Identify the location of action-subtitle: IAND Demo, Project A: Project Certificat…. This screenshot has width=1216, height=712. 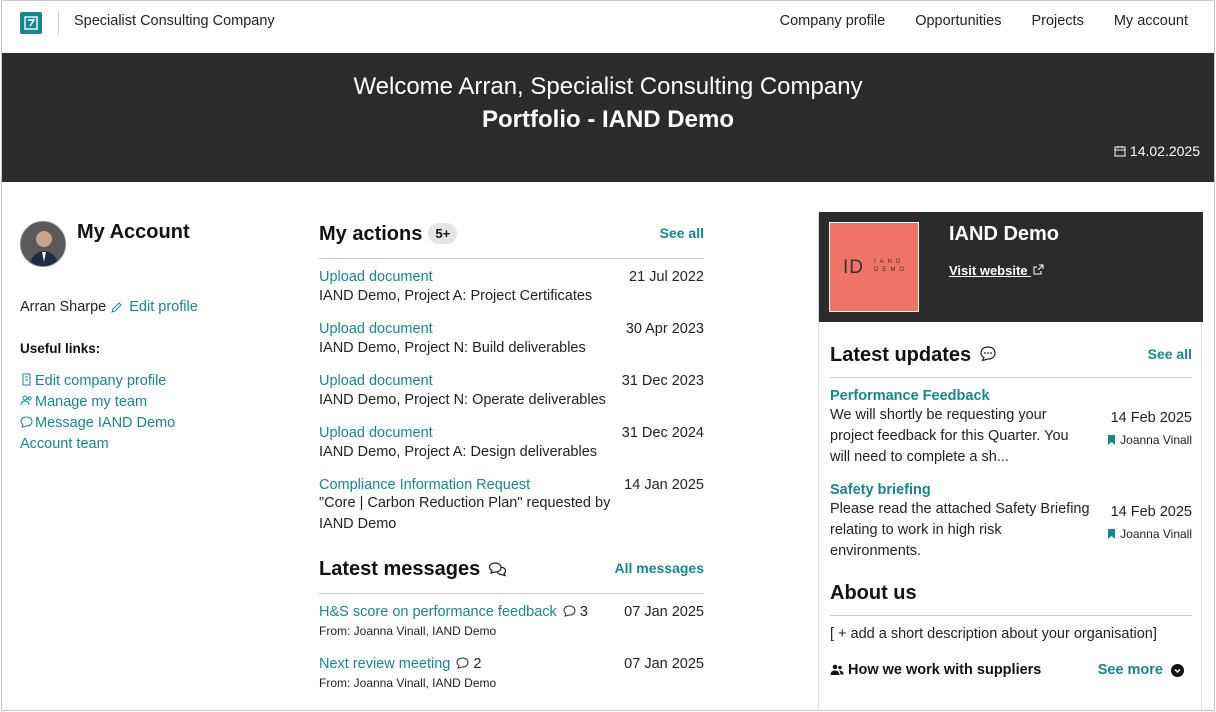
(456, 296).